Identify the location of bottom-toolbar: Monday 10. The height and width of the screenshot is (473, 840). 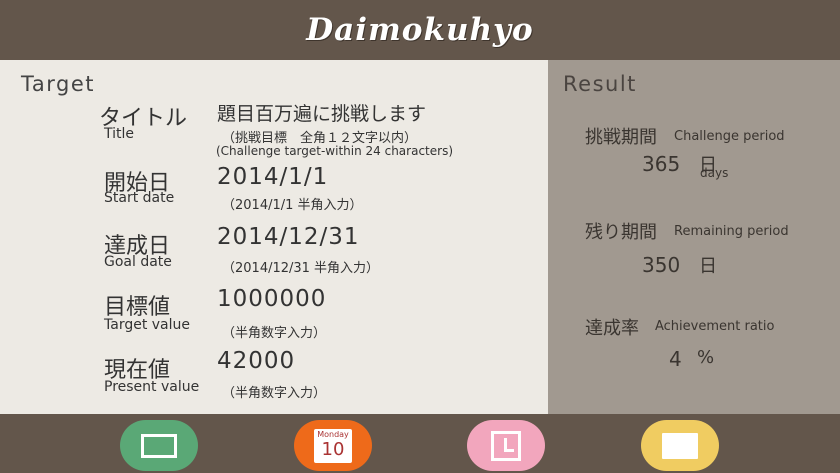
(420, 443).